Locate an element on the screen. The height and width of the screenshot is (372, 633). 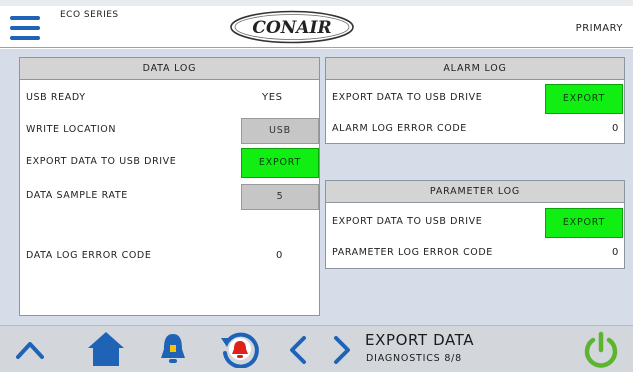
data-error-label: DATA LOG ERROR CODE is located at coordinates (89, 255).